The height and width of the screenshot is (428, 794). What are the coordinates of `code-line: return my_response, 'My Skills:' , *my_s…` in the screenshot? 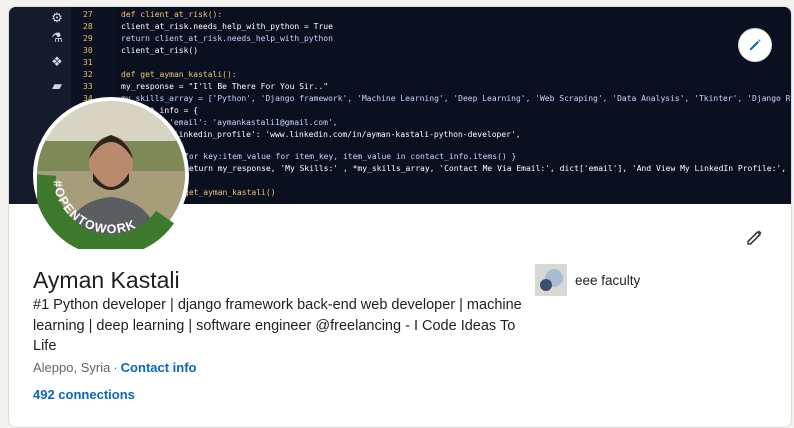 It's located at (487, 168).